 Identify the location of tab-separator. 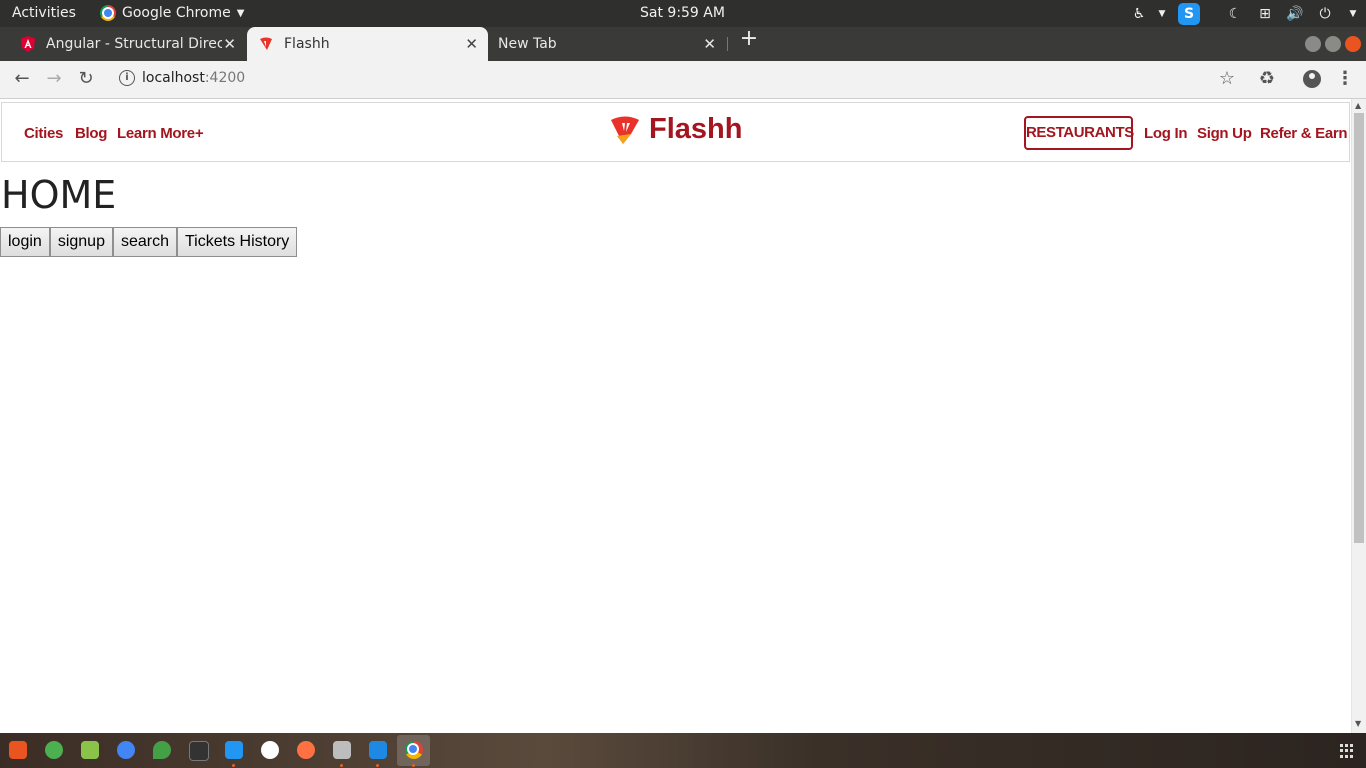
(727, 44).